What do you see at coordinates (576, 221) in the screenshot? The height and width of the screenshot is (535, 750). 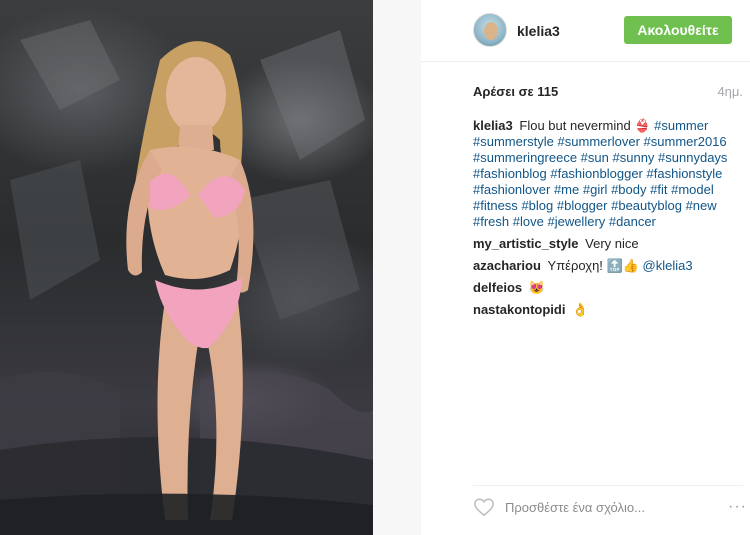 I see `hashtag-link: #jewellery` at bounding box center [576, 221].